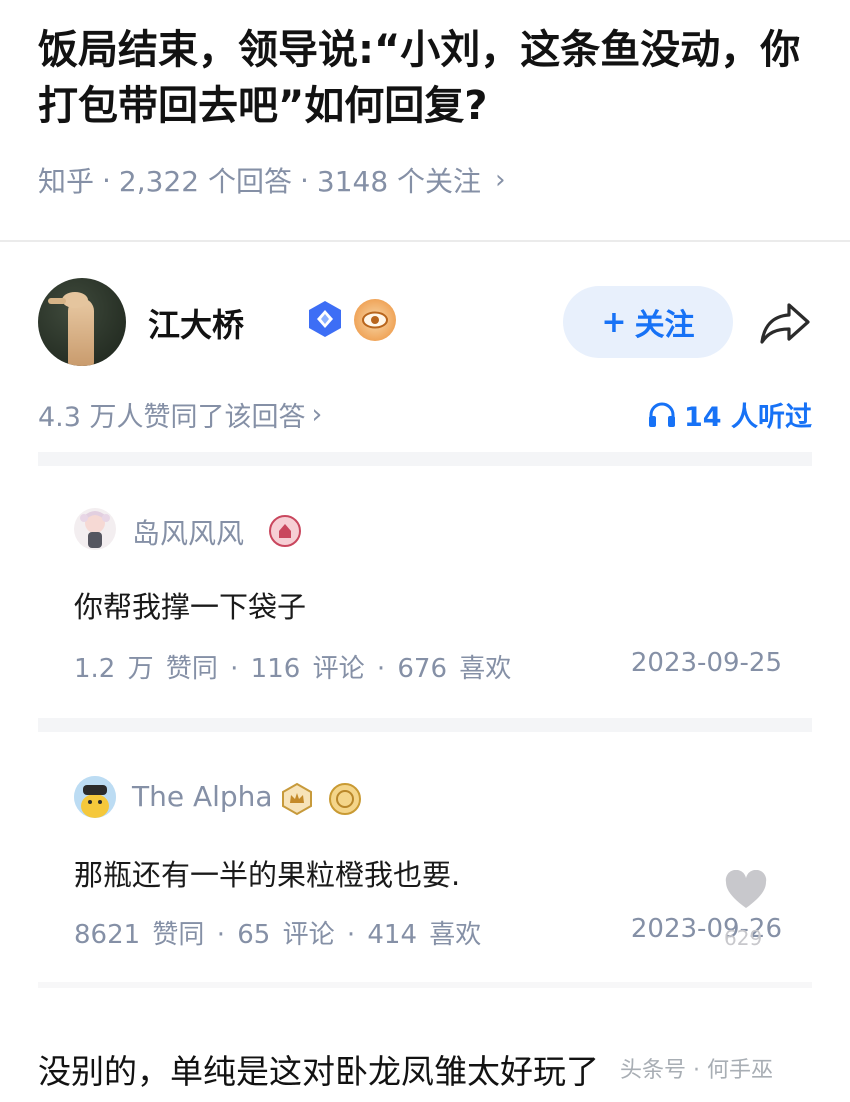  Describe the element at coordinates (345, 799) in the screenshot. I see `coin-badge-icon` at that location.